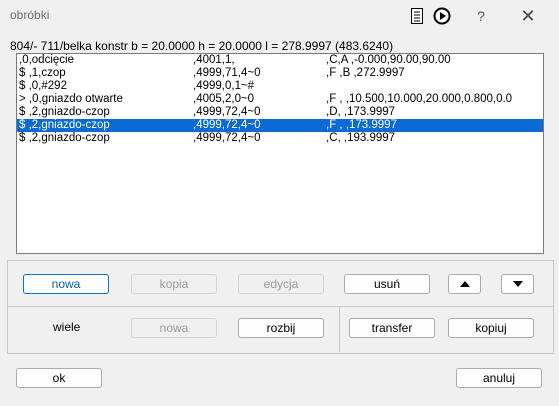 The width and height of the screenshot is (559, 406). Describe the element at coordinates (279, 16) in the screenshot. I see `title-bar: obróbki ? ✕` at that location.